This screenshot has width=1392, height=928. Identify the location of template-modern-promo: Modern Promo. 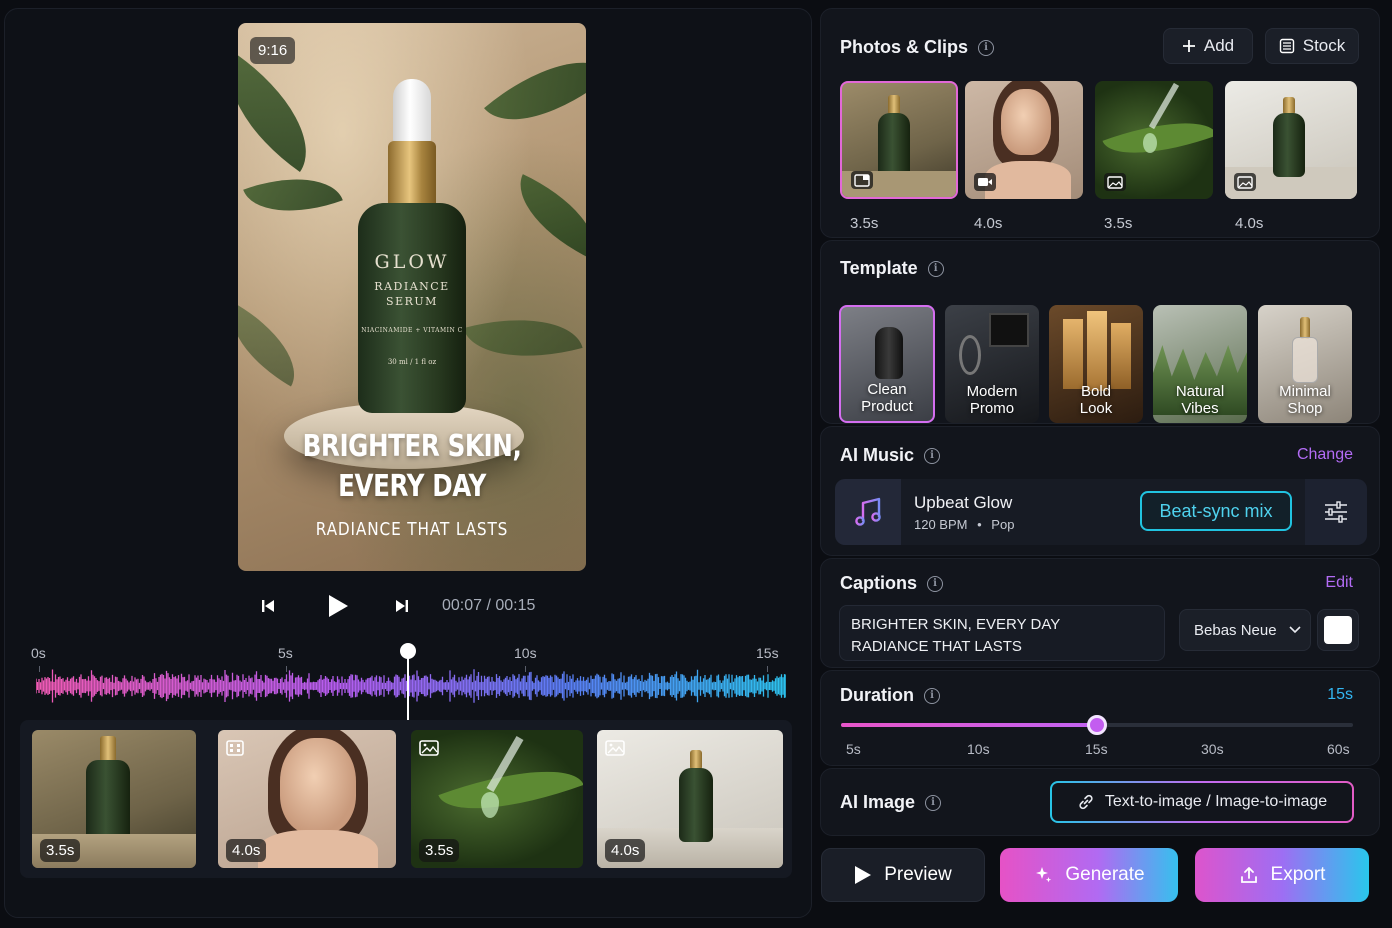
(992, 364).